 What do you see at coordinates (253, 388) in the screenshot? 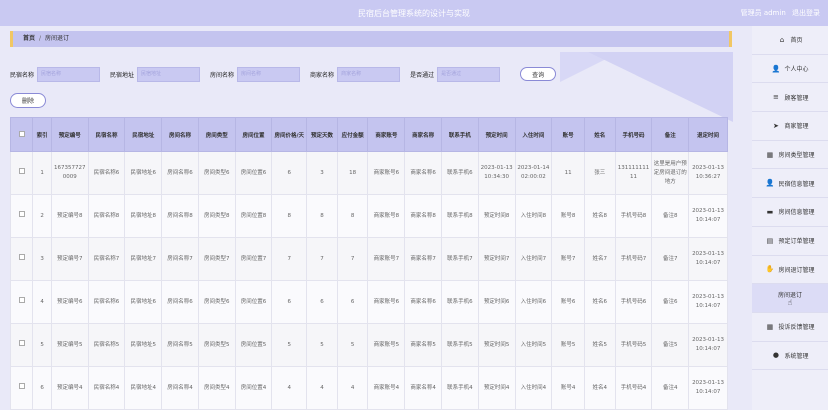
I see `table-cell: 房间位置4` at bounding box center [253, 388].